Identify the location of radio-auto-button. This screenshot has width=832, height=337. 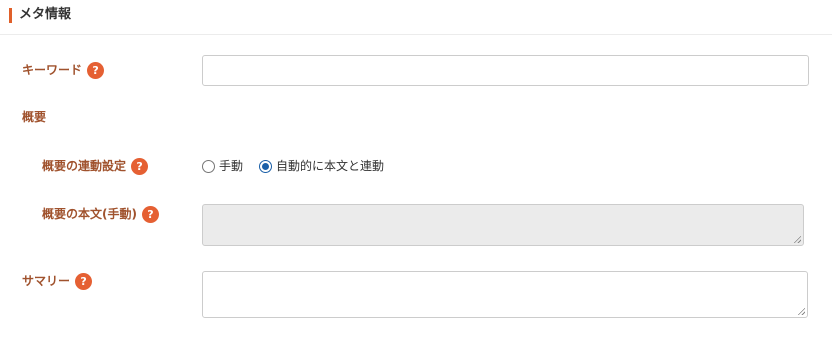
(266, 166).